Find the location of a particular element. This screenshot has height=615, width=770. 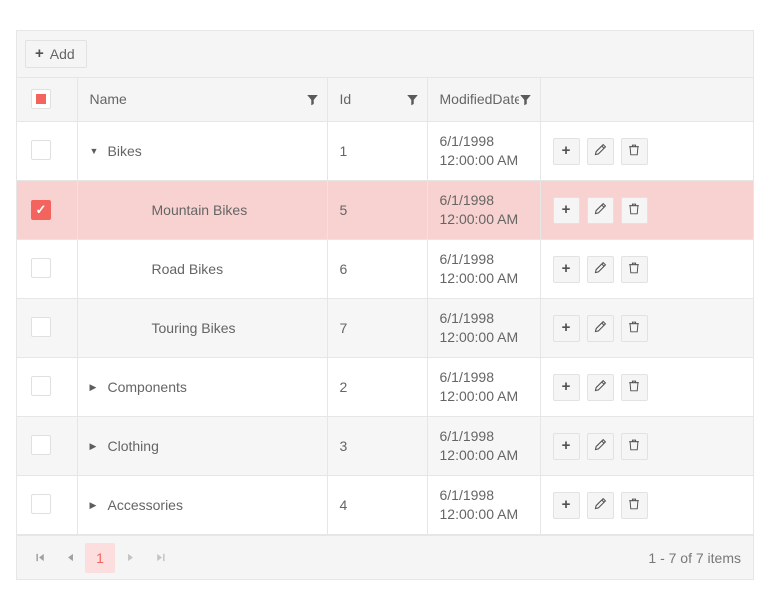

table-row: Road Bikes 6 6/1/1998 12:00:00 AM + is located at coordinates (385, 269).